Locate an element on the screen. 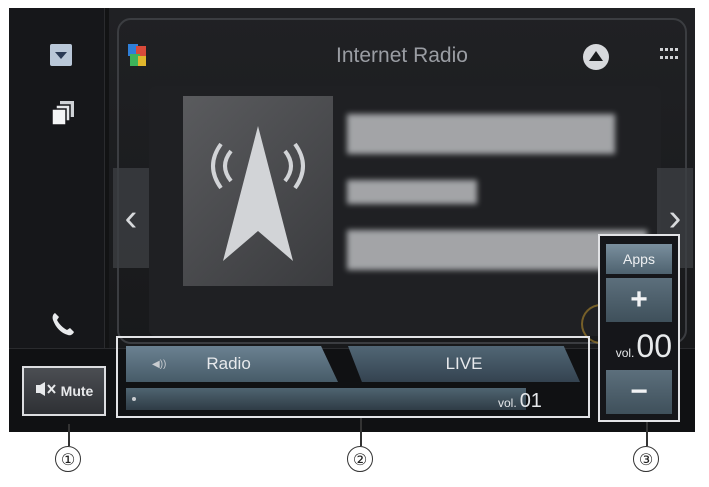 The image size is (709, 487). tab-radio: ◀)) Radio is located at coordinates (232, 364).